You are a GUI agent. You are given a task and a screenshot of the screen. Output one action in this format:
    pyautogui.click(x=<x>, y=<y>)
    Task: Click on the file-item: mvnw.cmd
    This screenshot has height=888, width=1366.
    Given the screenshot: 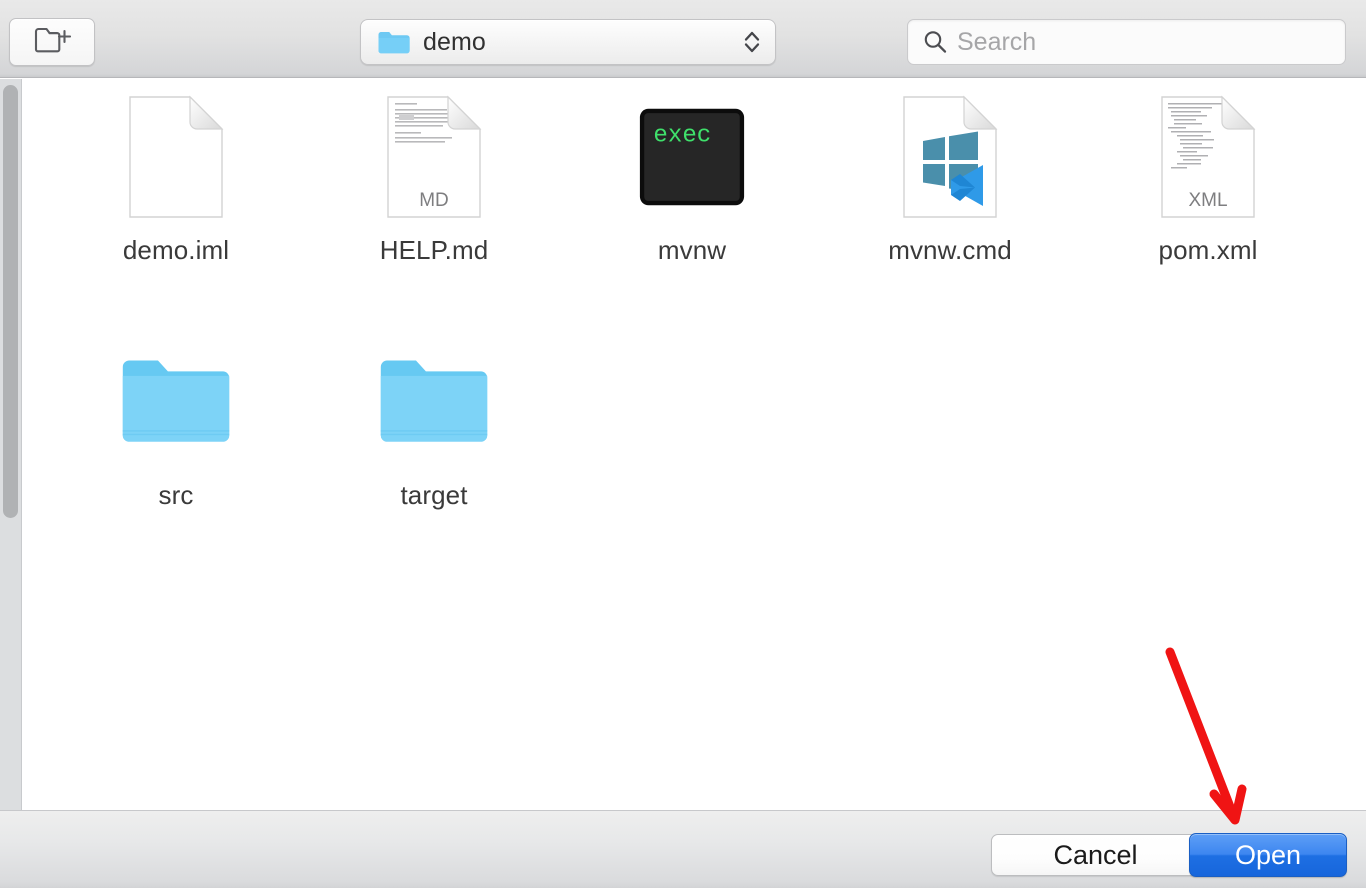 What is the action you would take?
    pyautogui.click(x=950, y=178)
    